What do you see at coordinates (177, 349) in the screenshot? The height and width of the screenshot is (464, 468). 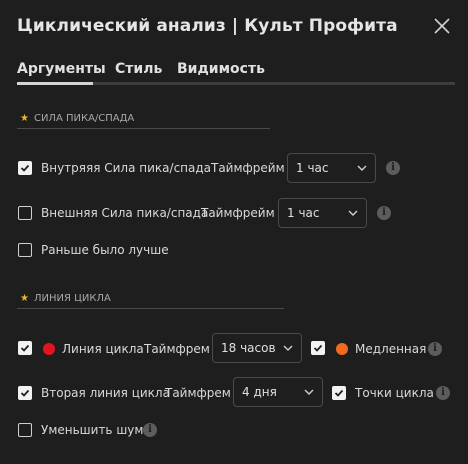 I see `cycle-line-timeframe-label: Таймфрем` at bounding box center [177, 349].